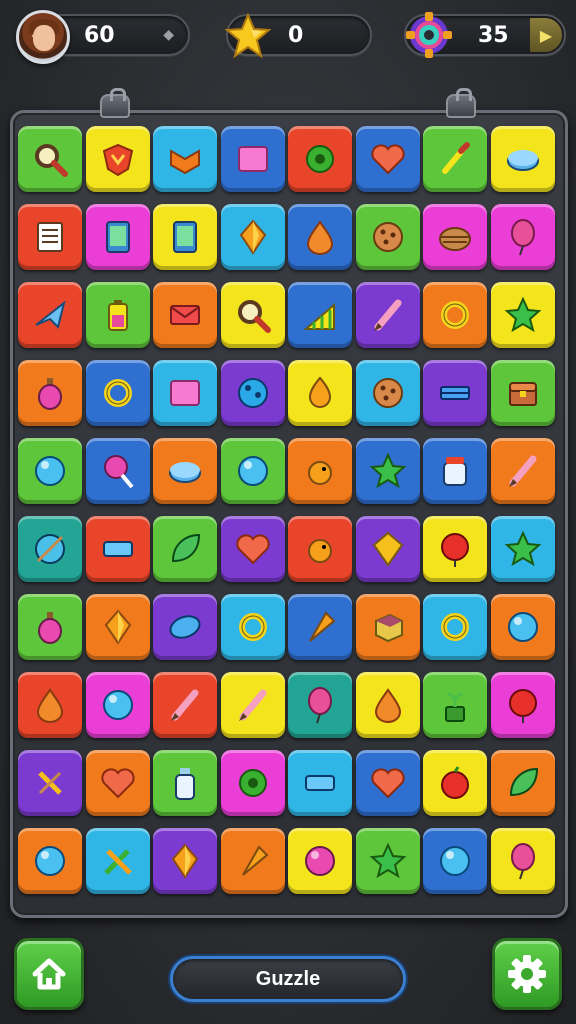 Image resolution: width=576 pixels, height=1024 pixels. I want to click on home-icon, so click(49, 974).